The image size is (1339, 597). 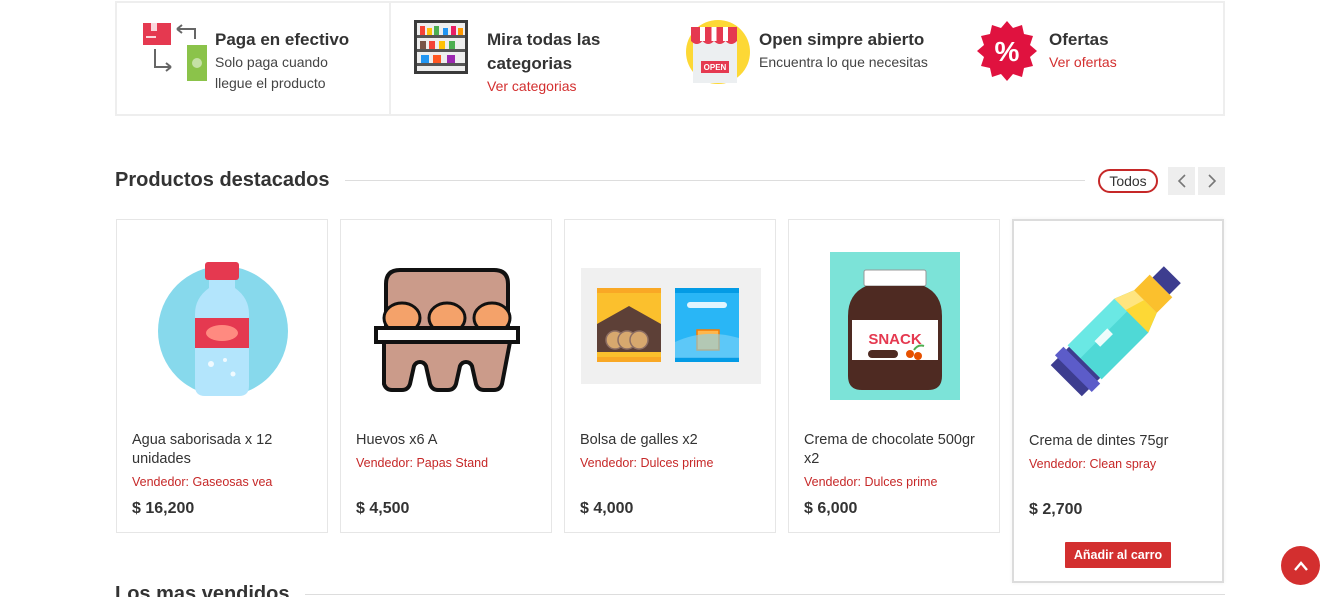 What do you see at coordinates (163, 508) in the screenshot?
I see `product-price: $ 16,200` at bounding box center [163, 508].